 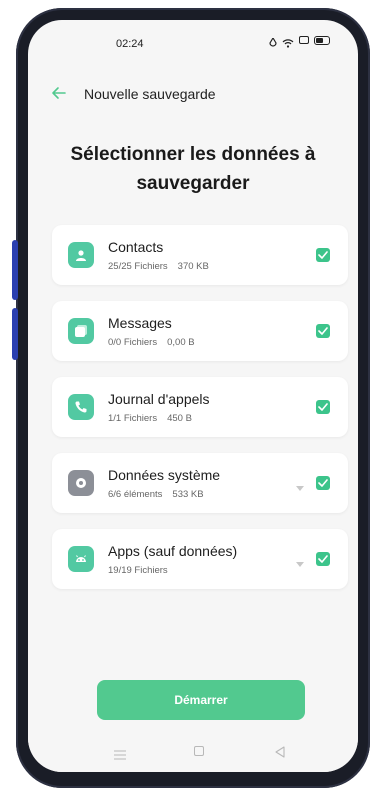 What do you see at coordinates (133, 342) in the screenshot?
I see `item-count: 0/0 Fichiers` at bounding box center [133, 342].